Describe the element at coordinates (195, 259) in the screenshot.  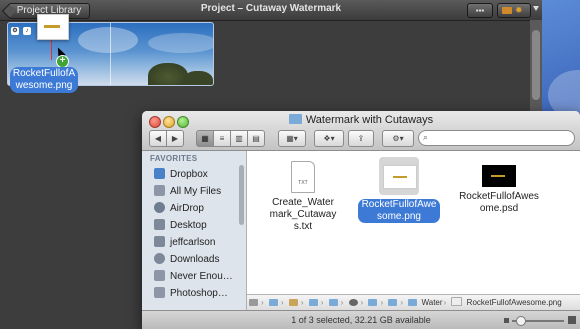
I see `sidebar-item-label: Downloads` at that location.